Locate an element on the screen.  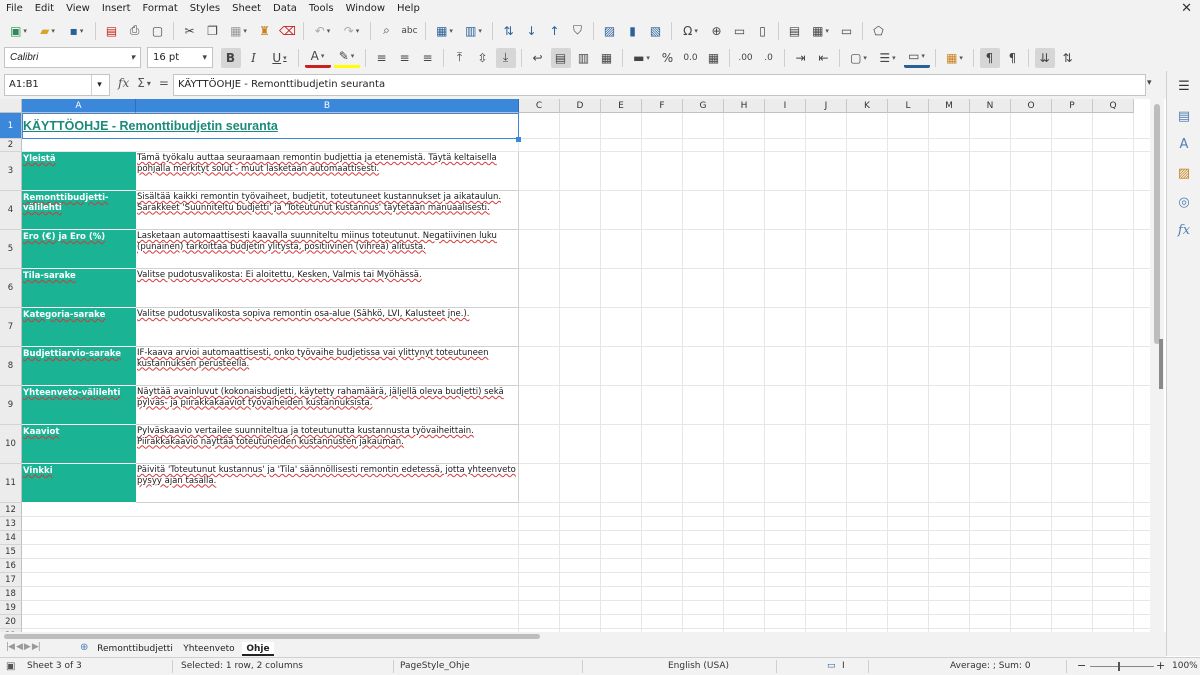
row-header-19: 19 is located at coordinates (11, 608).